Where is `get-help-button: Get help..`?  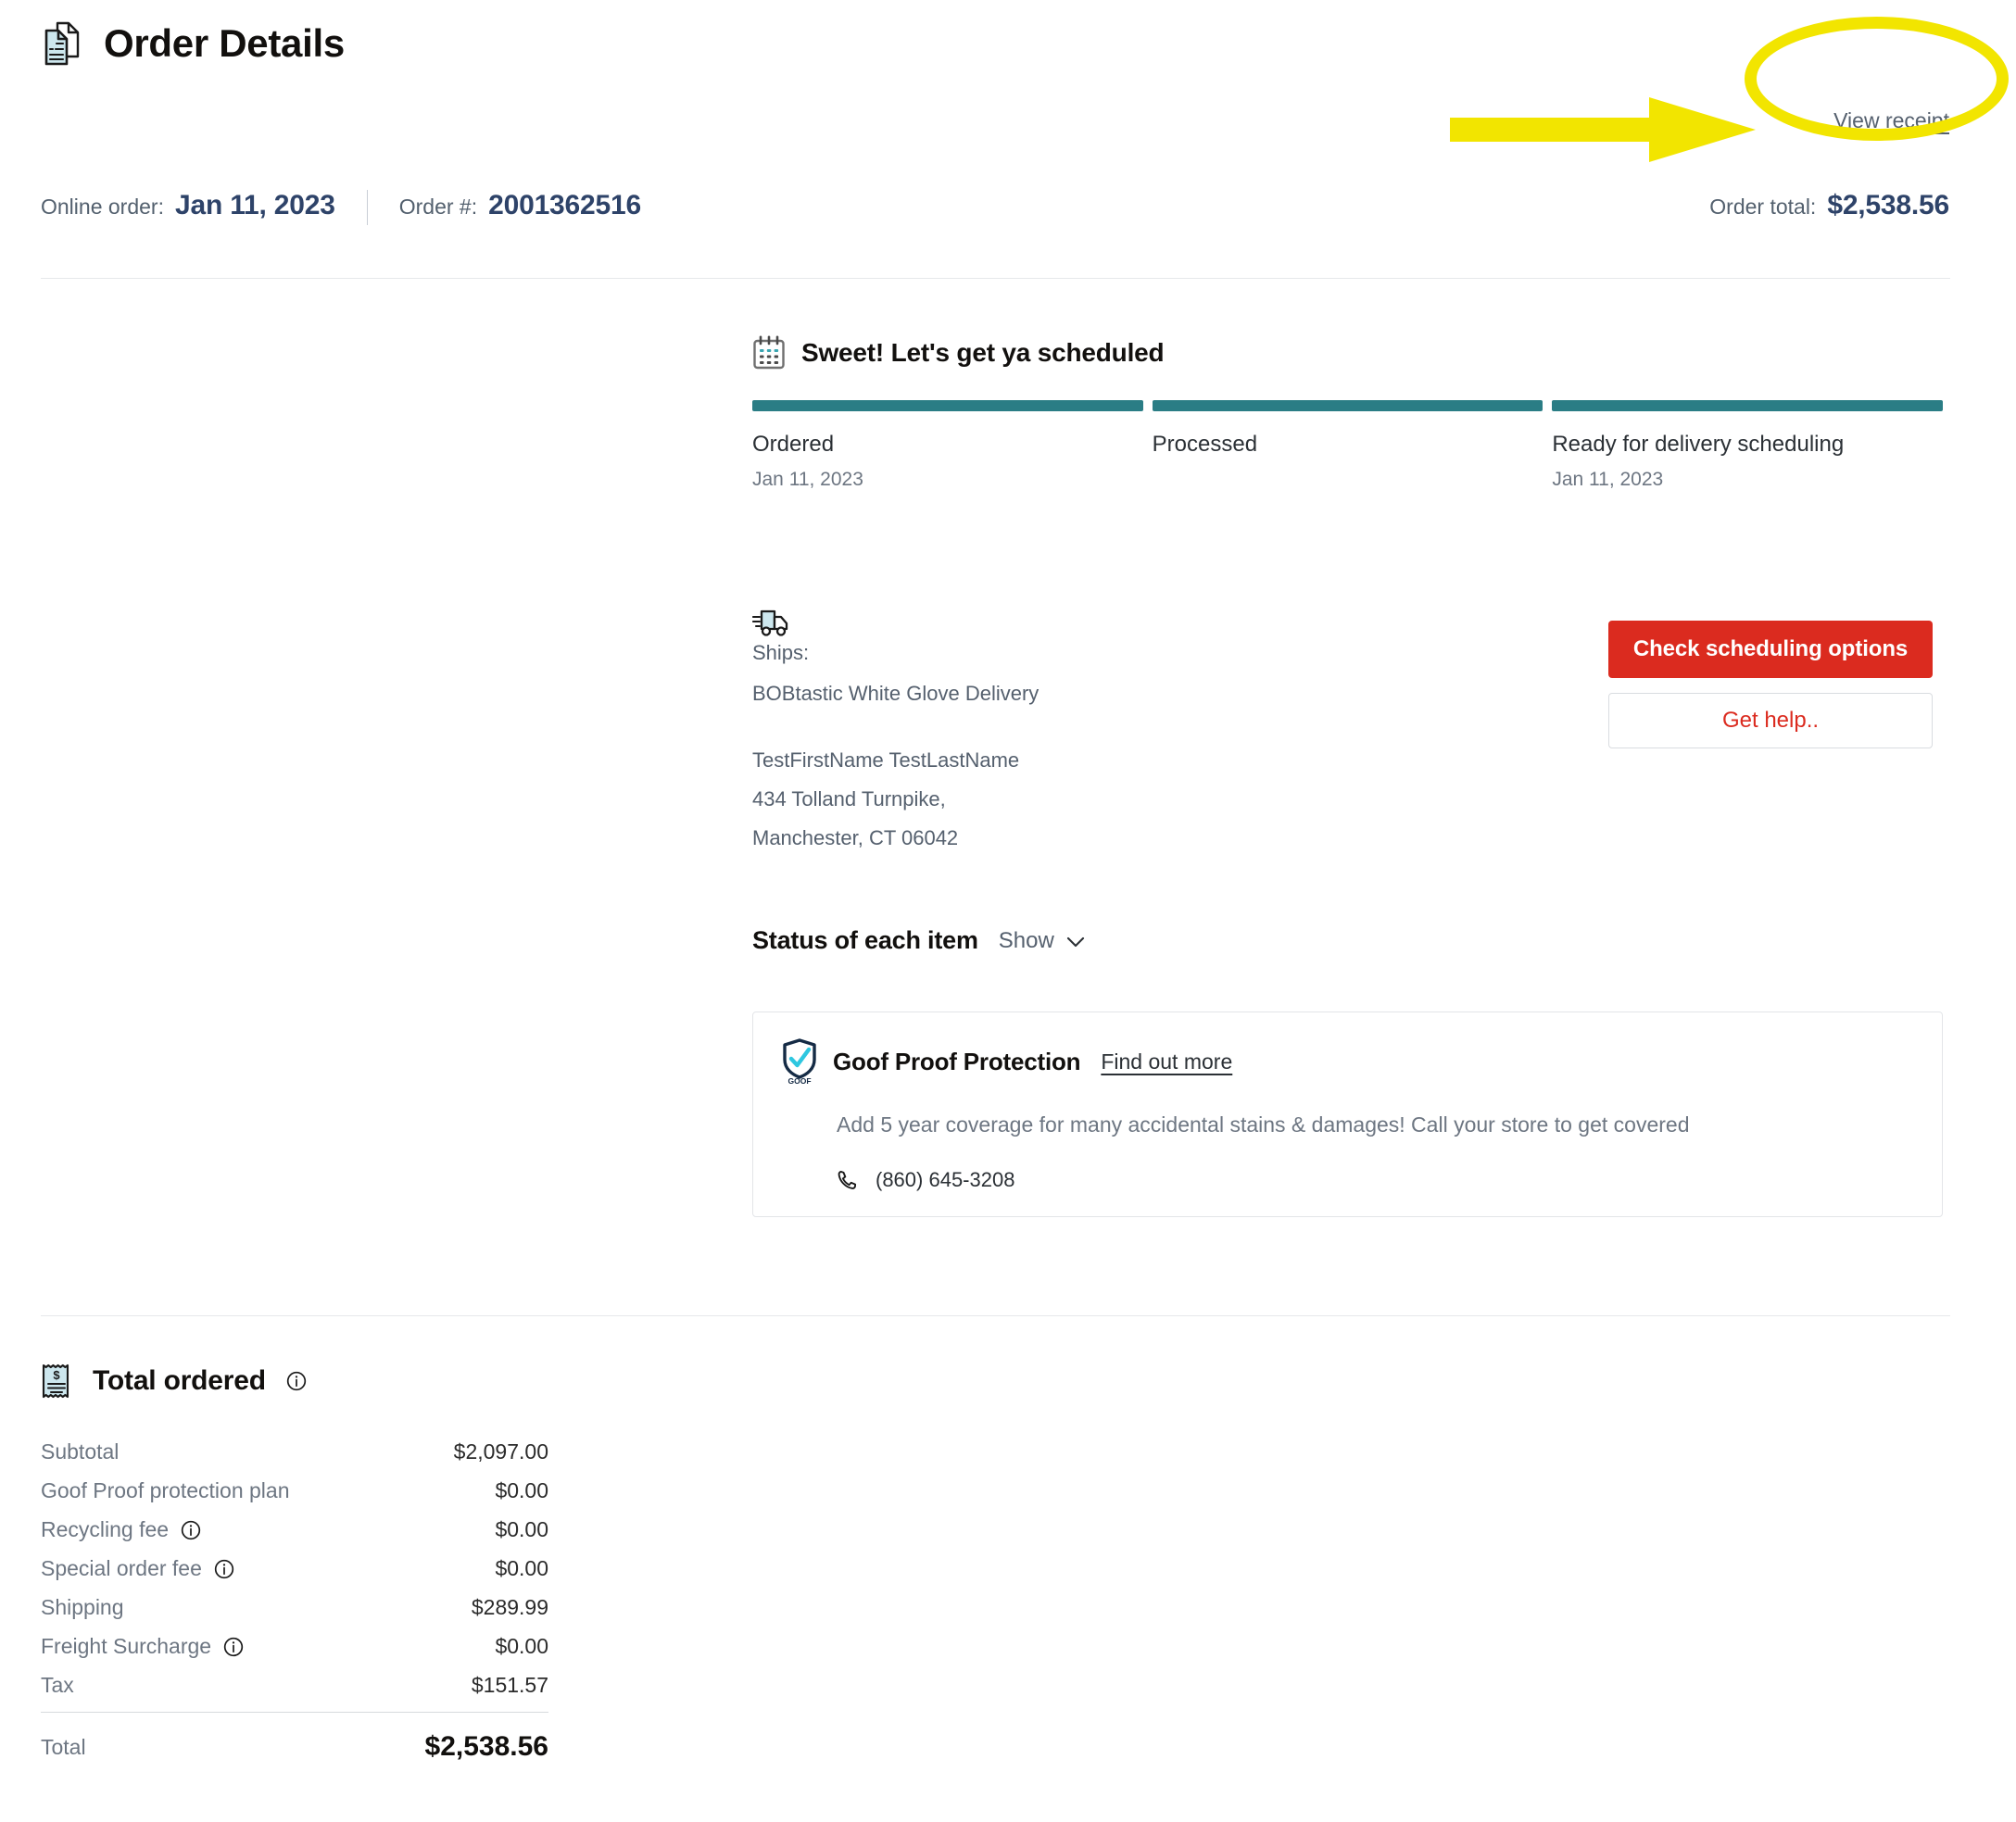 get-help-button: Get help.. is located at coordinates (1770, 721).